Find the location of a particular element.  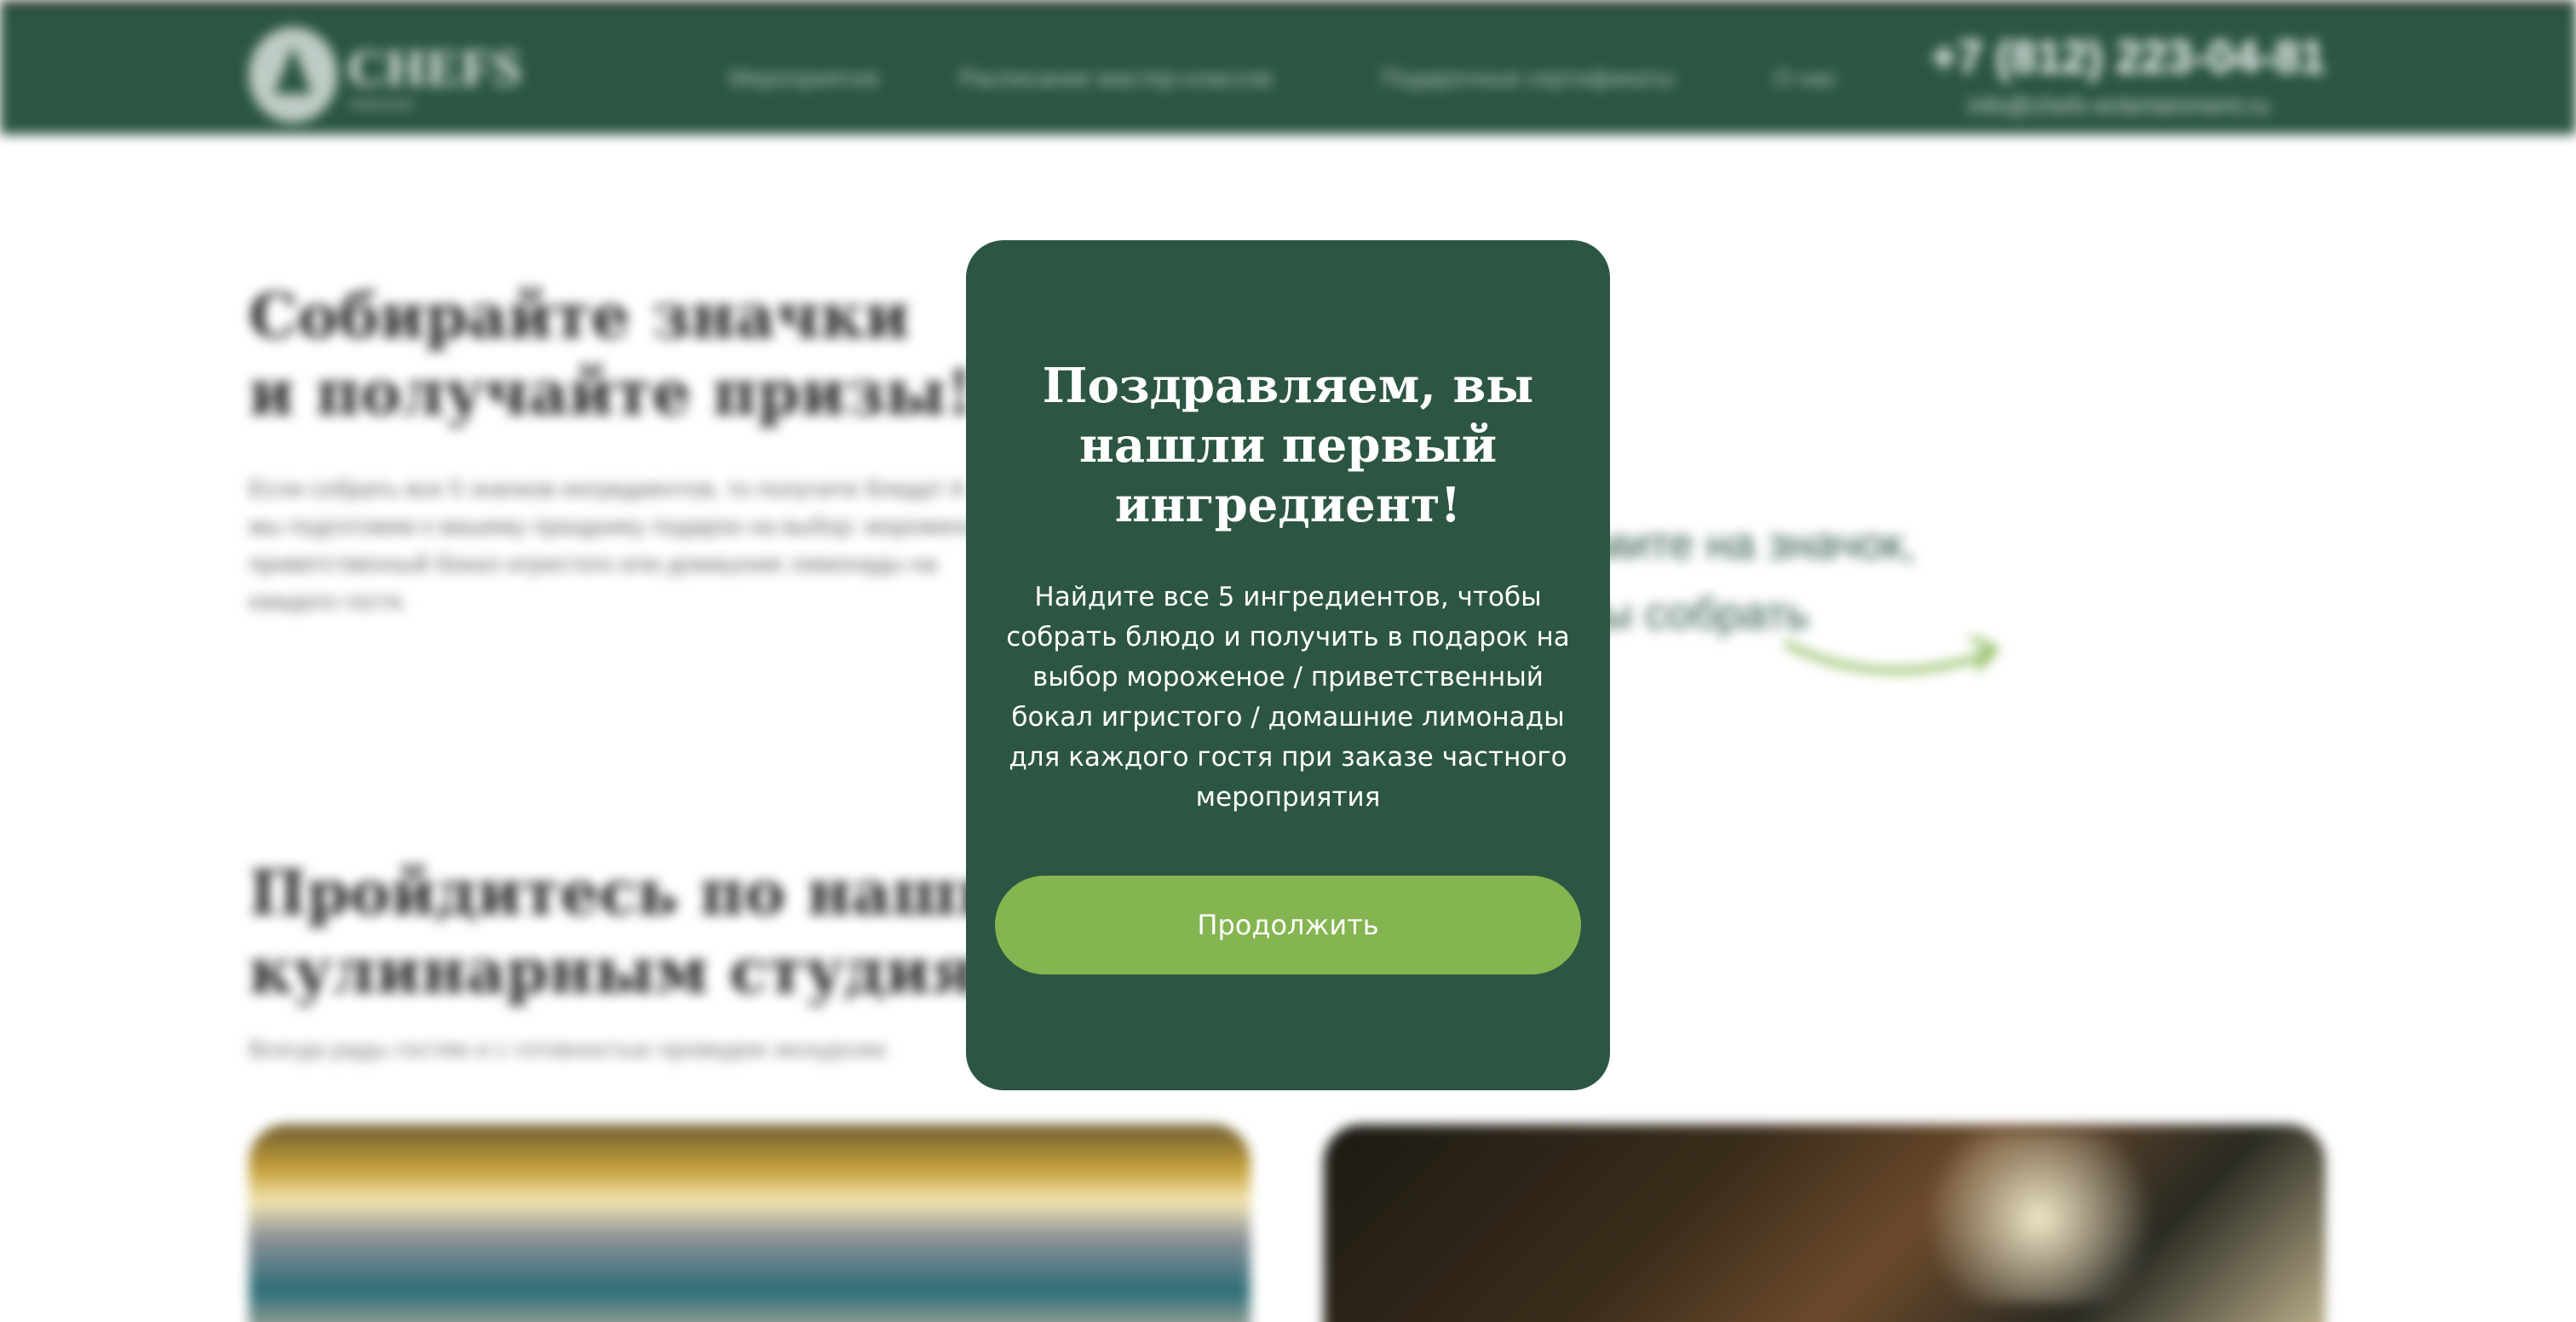

modal-title: Поздравляем, вы нашли первый ингредиент! is located at coordinates (1288, 445).